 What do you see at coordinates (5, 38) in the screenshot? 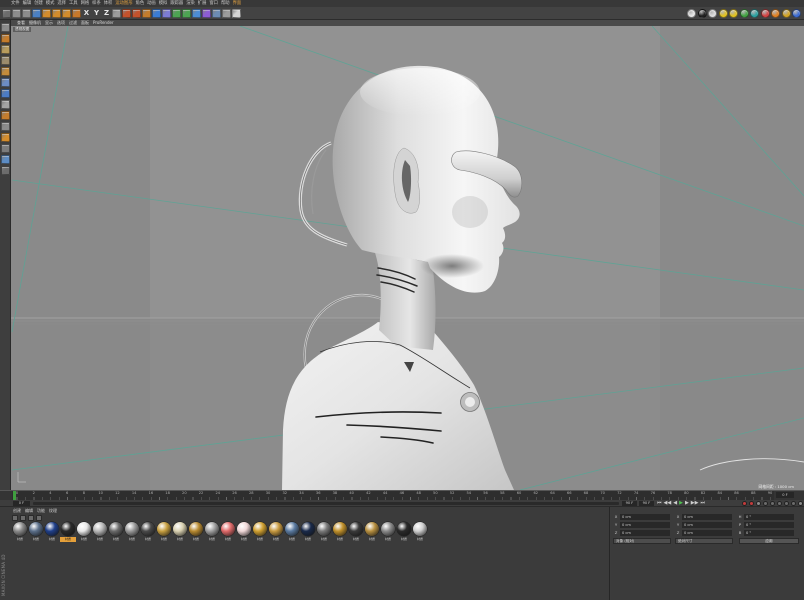
I see `model-mode-icon` at bounding box center [5, 38].